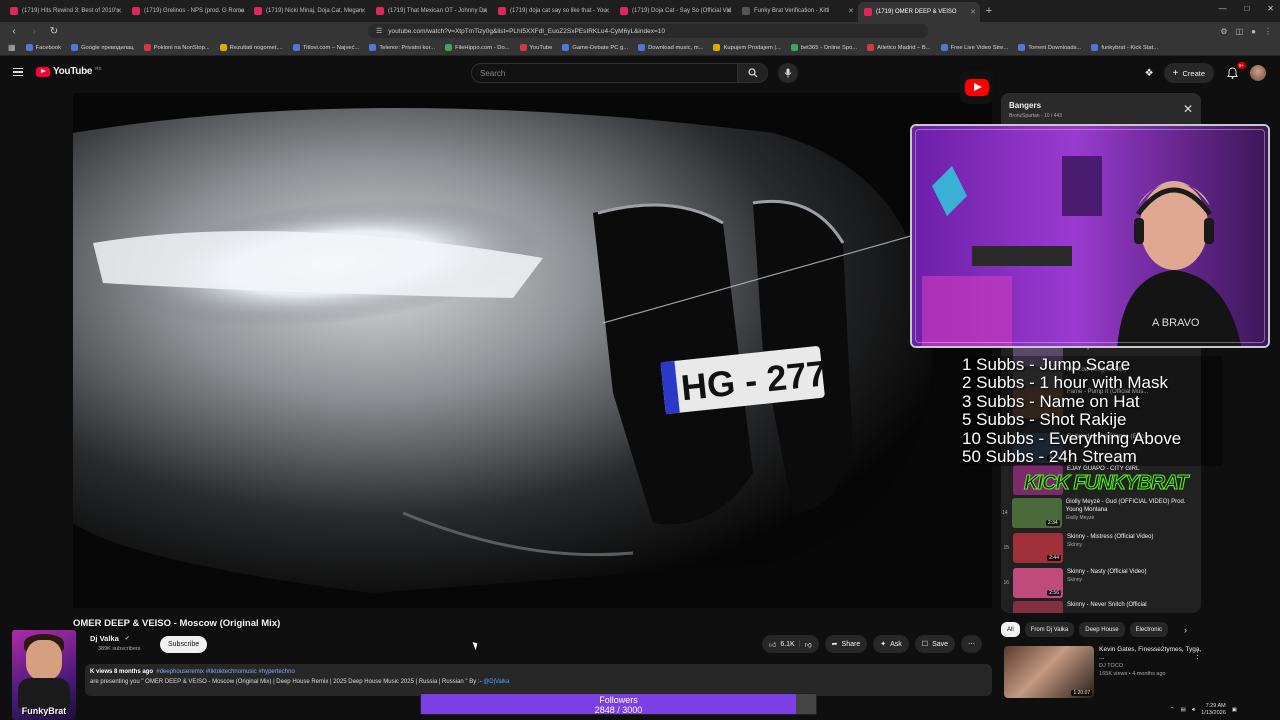  I want to click on playlist-item-thumbnail: 2:56, so click(1038, 583).